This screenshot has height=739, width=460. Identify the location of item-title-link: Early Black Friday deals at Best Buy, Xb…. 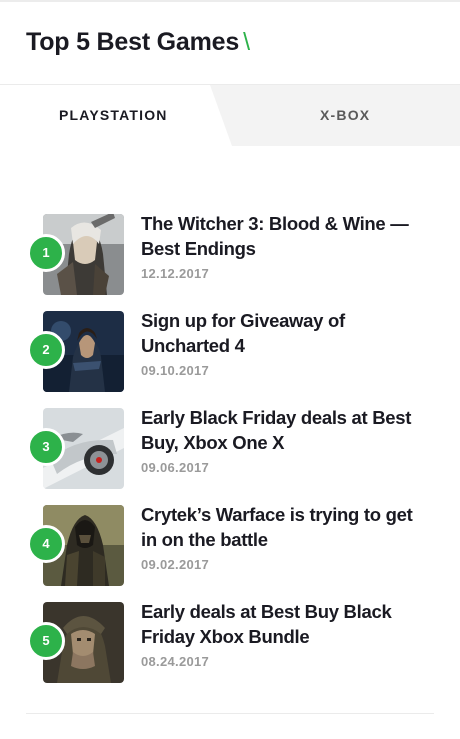
(281, 430).